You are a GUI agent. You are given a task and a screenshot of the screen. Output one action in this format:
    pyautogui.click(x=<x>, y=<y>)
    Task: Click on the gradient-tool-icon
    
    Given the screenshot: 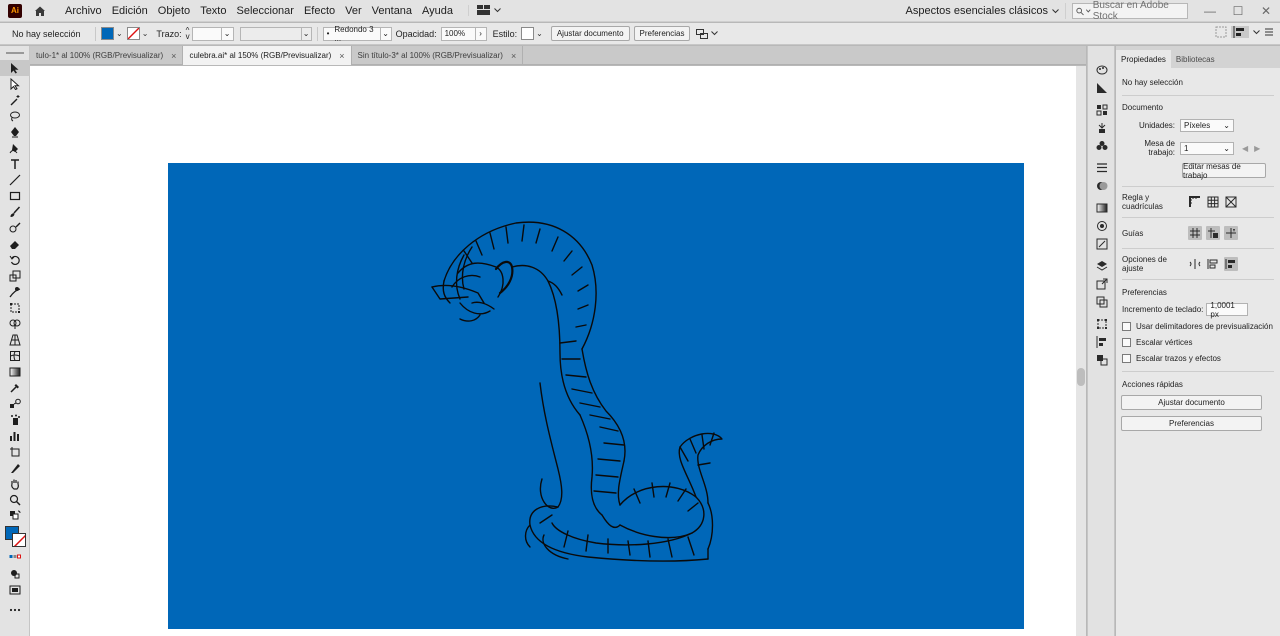 What is the action you would take?
    pyautogui.click(x=15, y=372)
    